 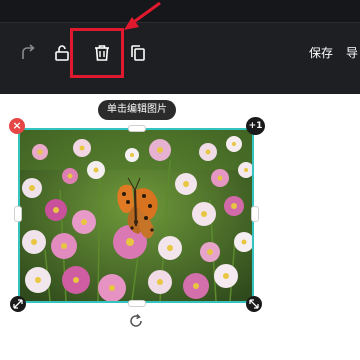 I want to click on resize-handle-bottom-right, so click(x=254, y=304).